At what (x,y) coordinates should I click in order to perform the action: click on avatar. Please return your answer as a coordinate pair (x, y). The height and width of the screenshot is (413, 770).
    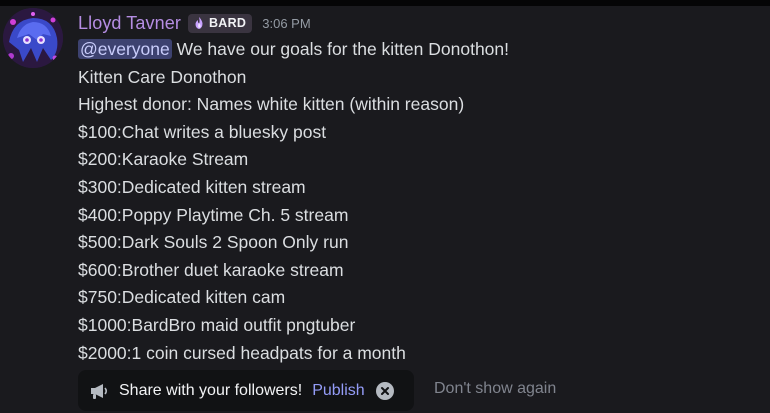
    Looking at the image, I should click on (33, 38).